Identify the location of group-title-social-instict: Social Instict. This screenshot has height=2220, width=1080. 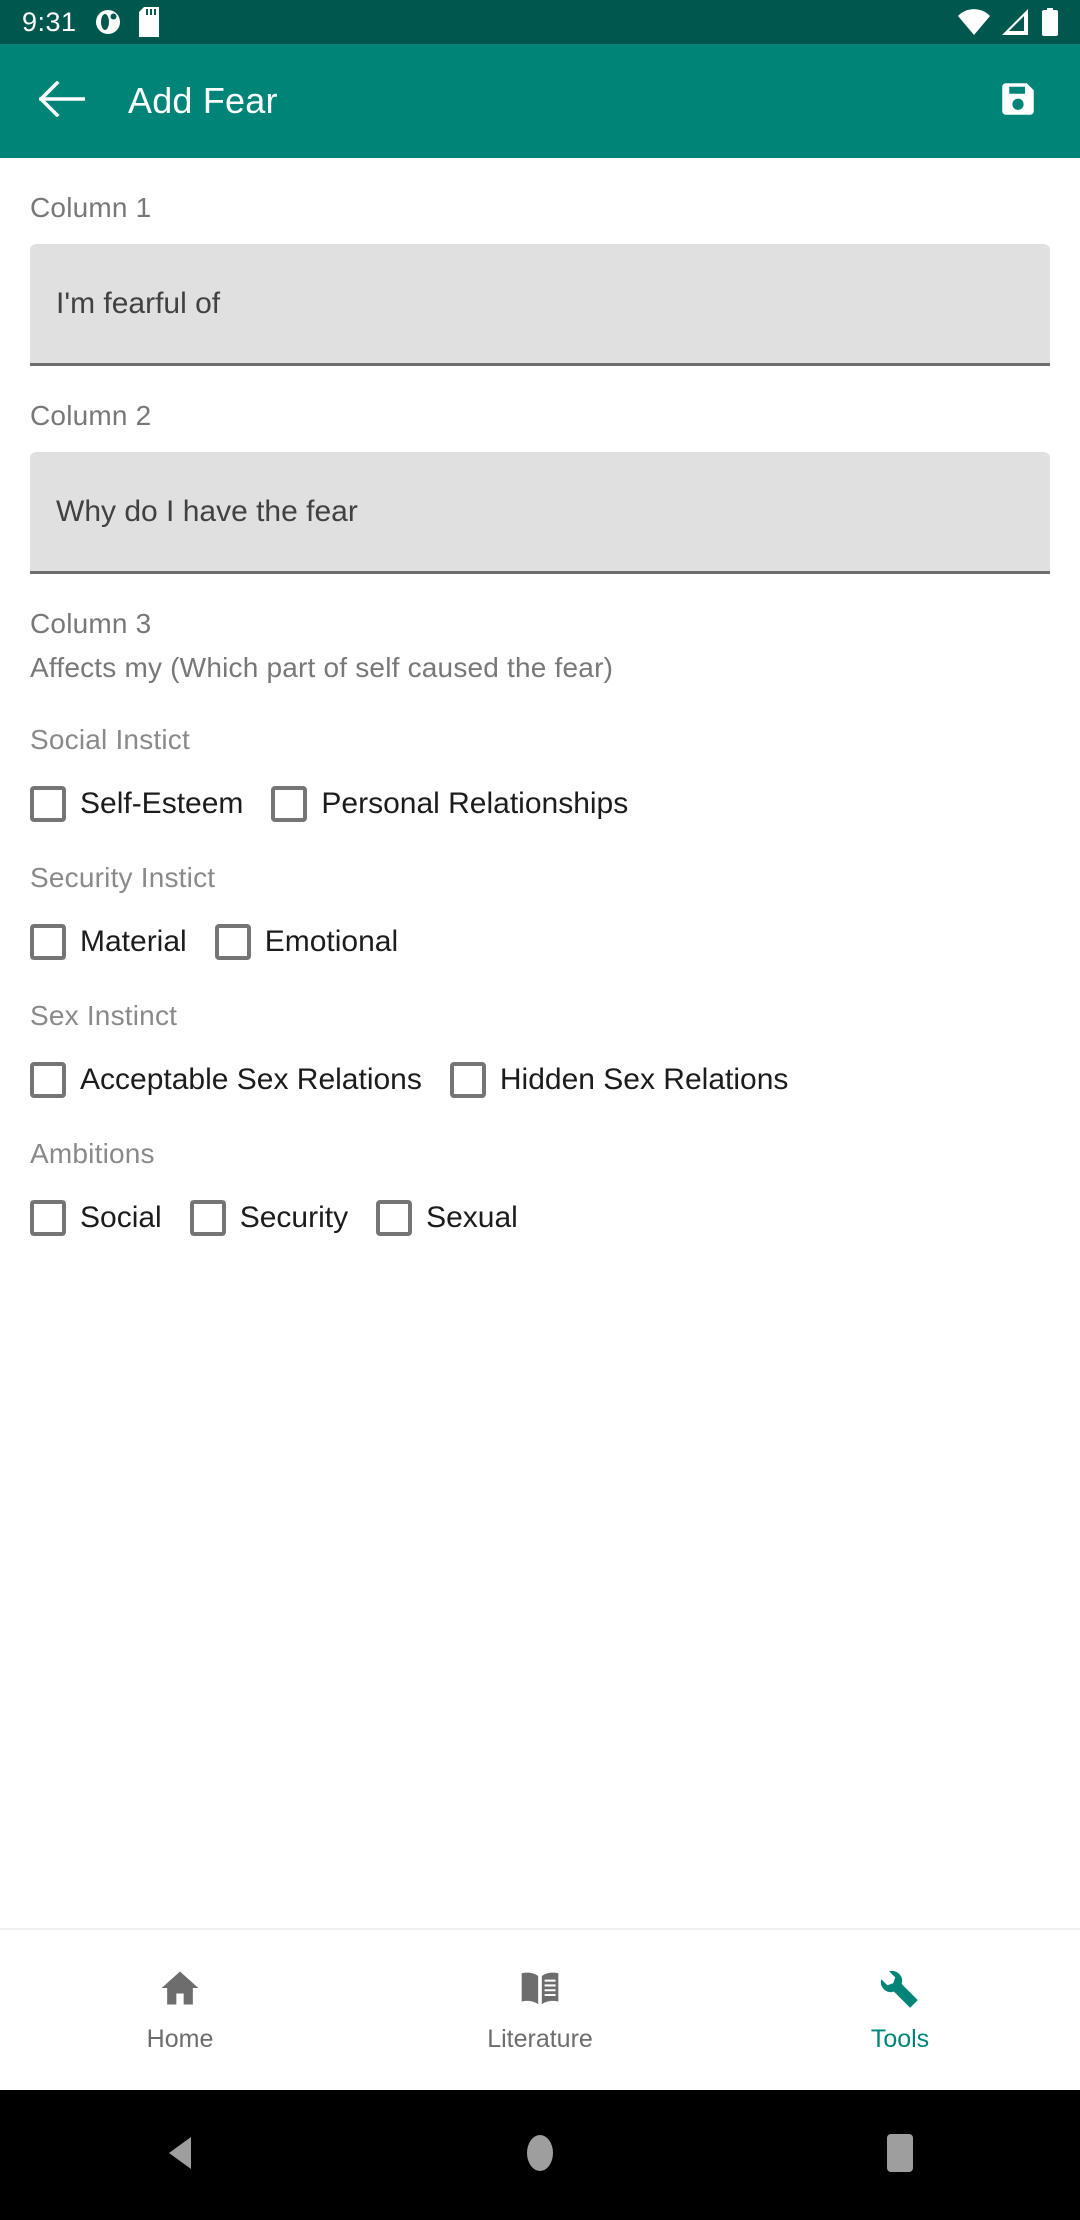
(110, 739).